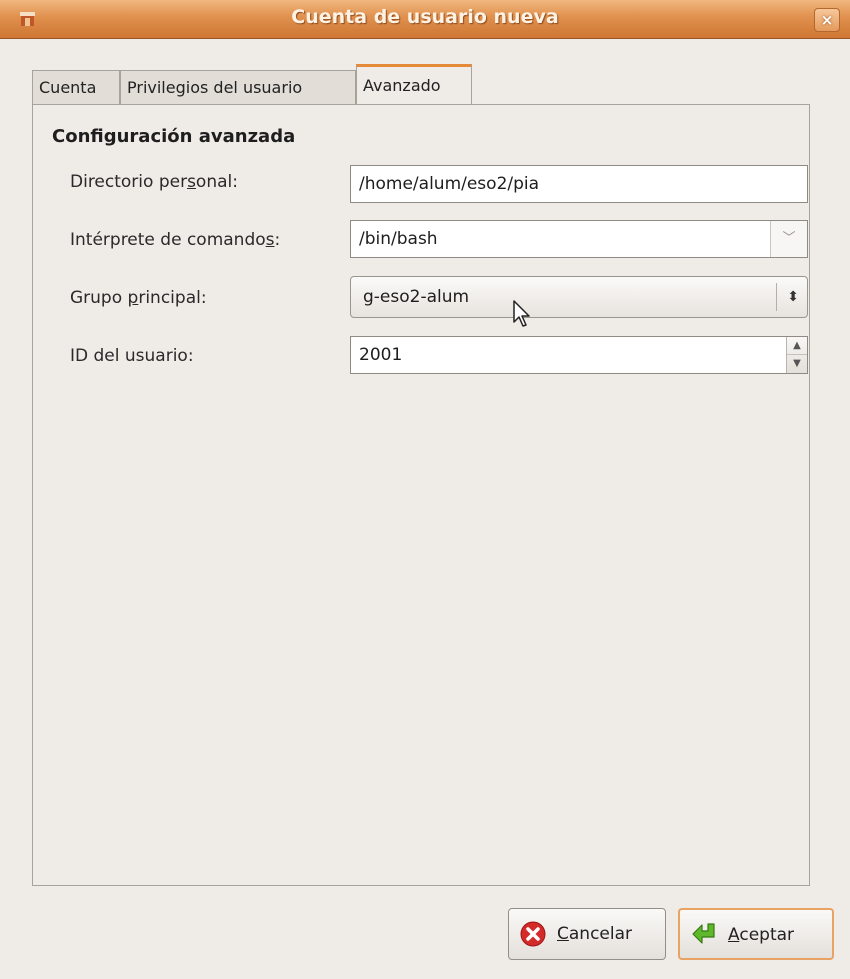 The width and height of the screenshot is (850, 979). What do you see at coordinates (138, 298) in the screenshot?
I see `group-label: Grupo principal:` at bounding box center [138, 298].